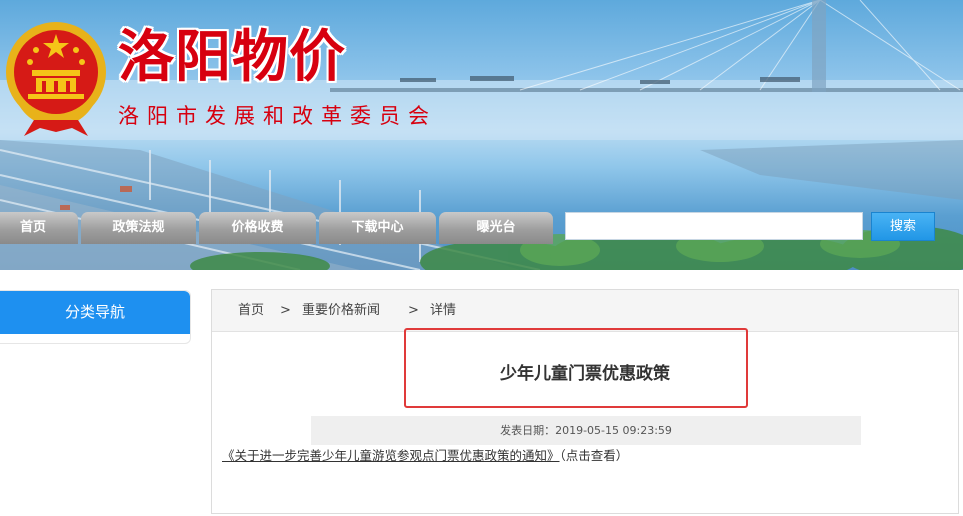 This screenshot has height=516, width=963. What do you see at coordinates (377, 228) in the screenshot?
I see `nav-item-downloads: 下载中心` at bounding box center [377, 228].